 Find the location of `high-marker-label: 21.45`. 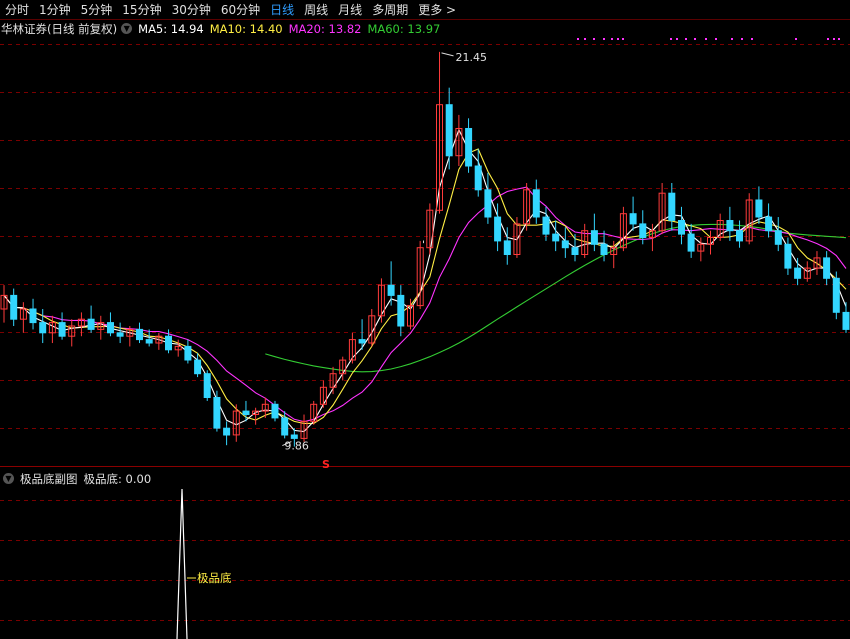

high-marker-label: 21.45 is located at coordinates (472, 57).